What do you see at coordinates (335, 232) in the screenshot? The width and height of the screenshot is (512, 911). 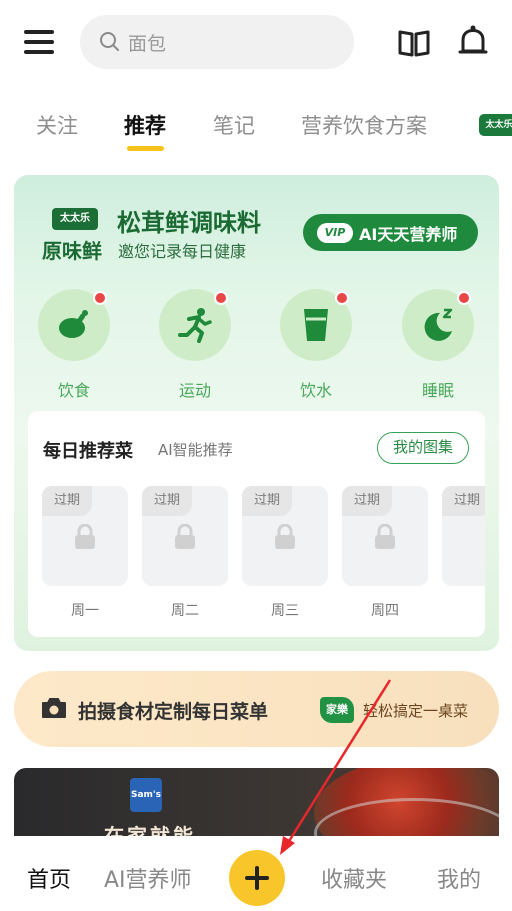 I see `vip-badge: VIP` at bounding box center [335, 232].